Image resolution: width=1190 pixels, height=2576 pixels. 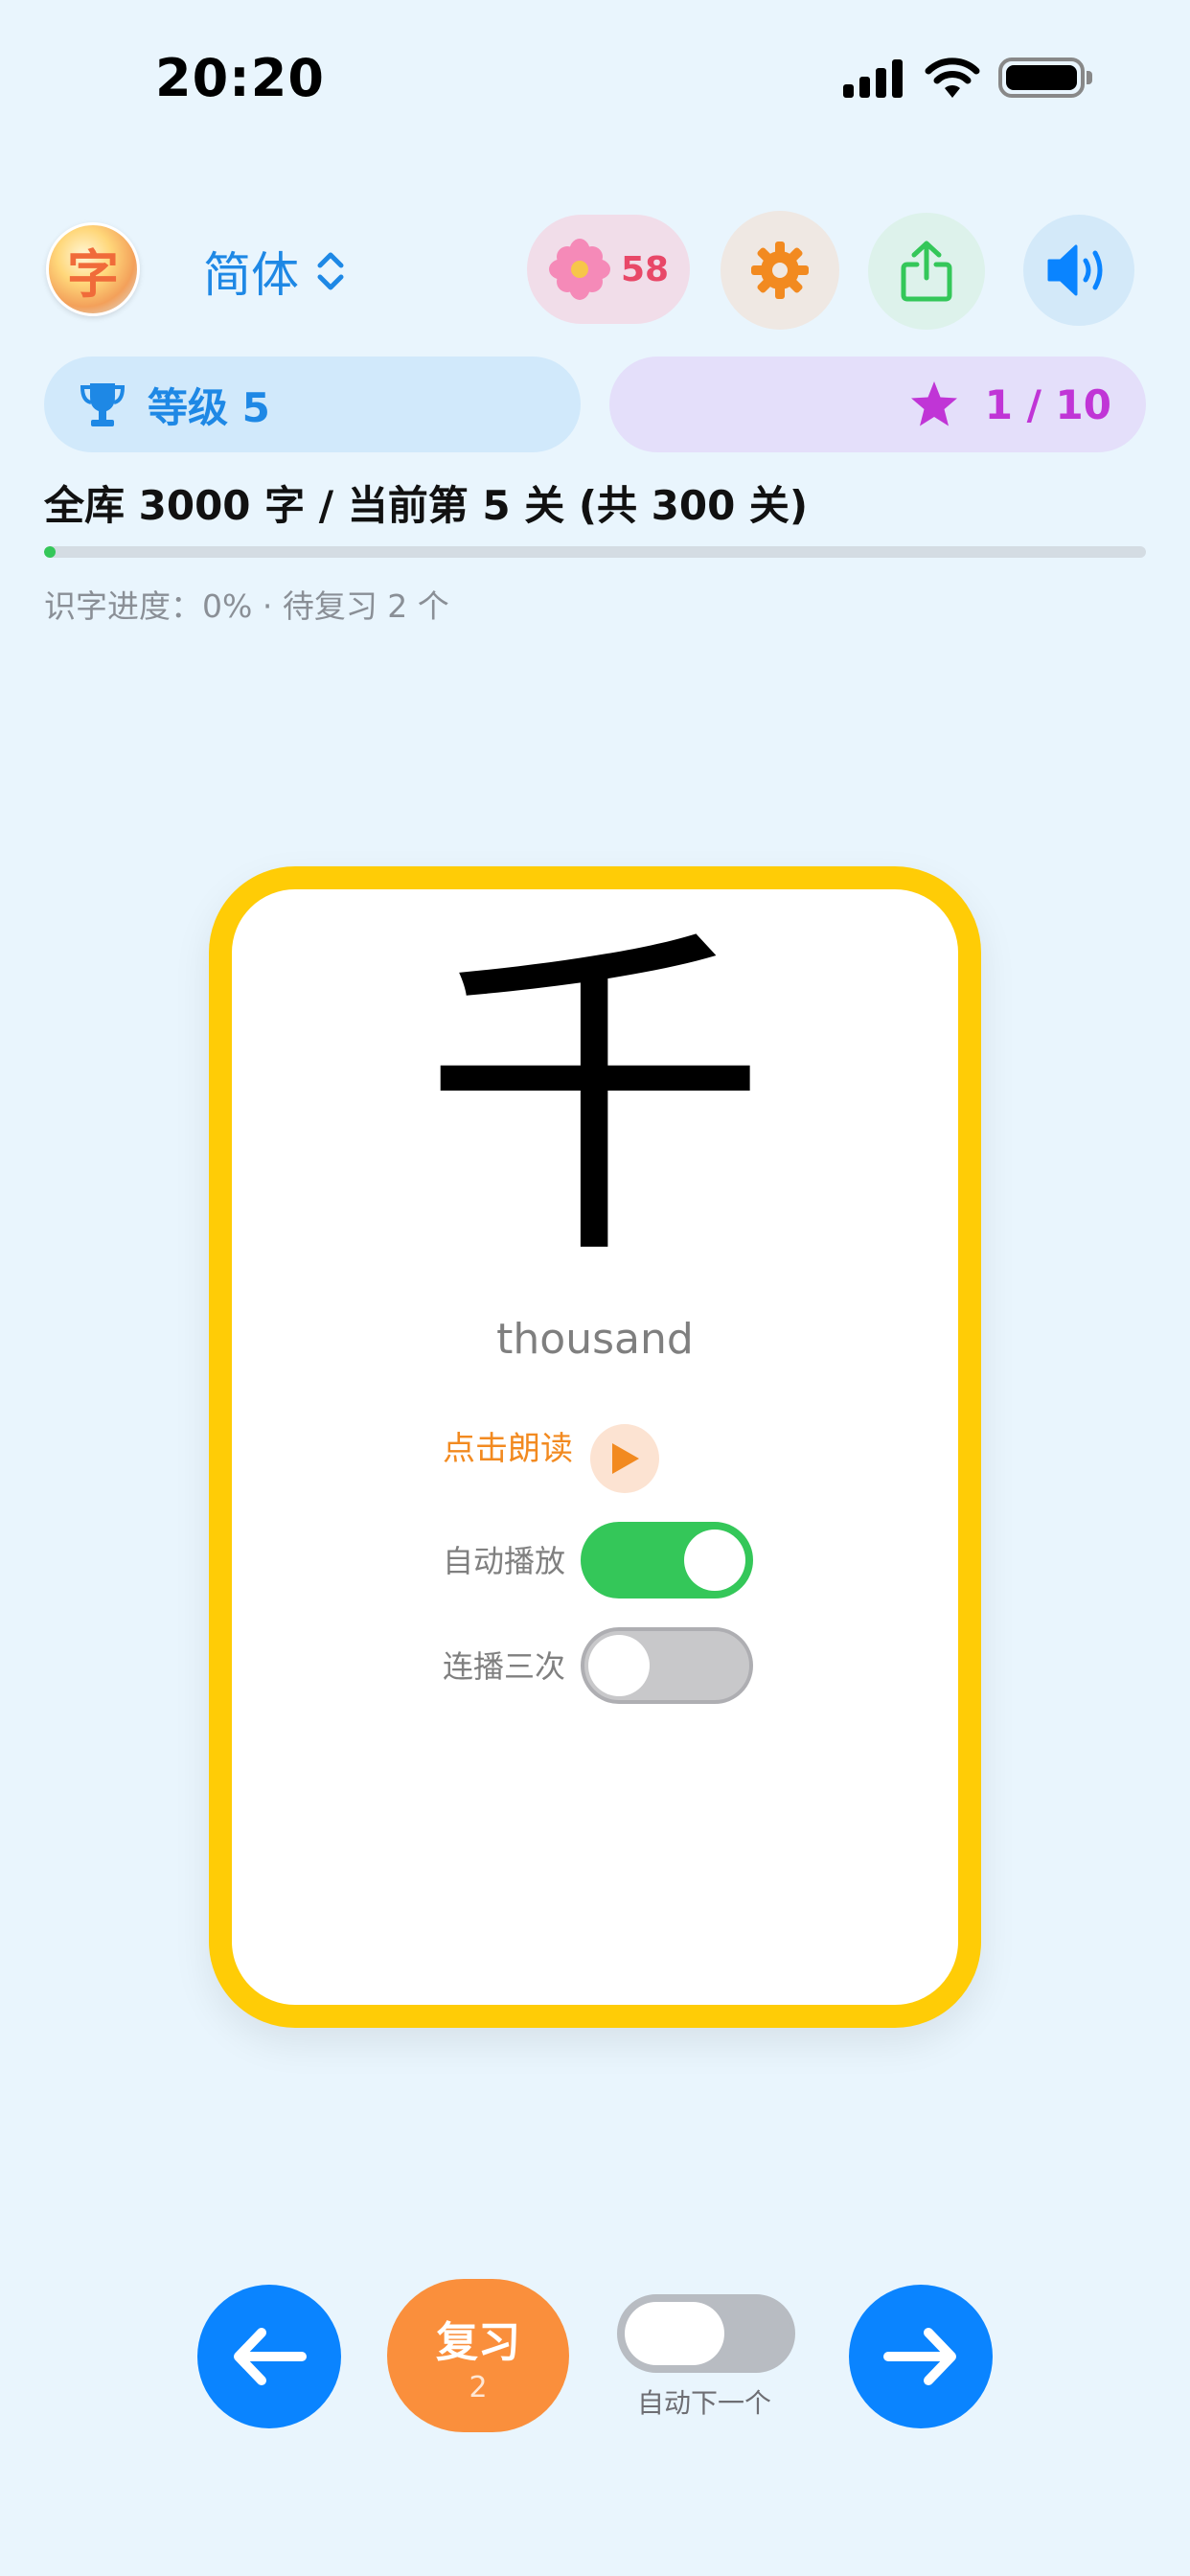 I want to click on review-count: 2, so click(x=479, y=2387).